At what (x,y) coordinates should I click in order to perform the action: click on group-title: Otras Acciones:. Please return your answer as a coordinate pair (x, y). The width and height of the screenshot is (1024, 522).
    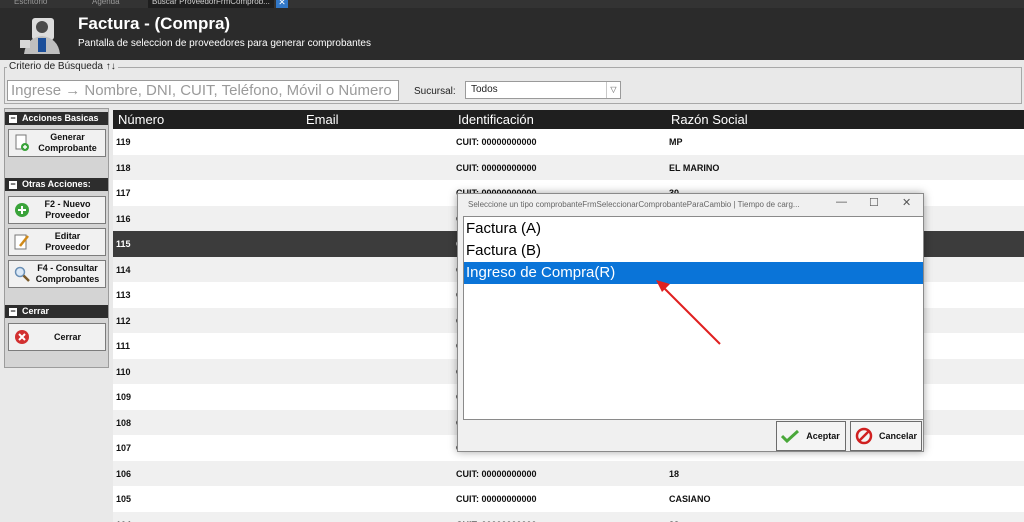
    Looking at the image, I should click on (56, 184).